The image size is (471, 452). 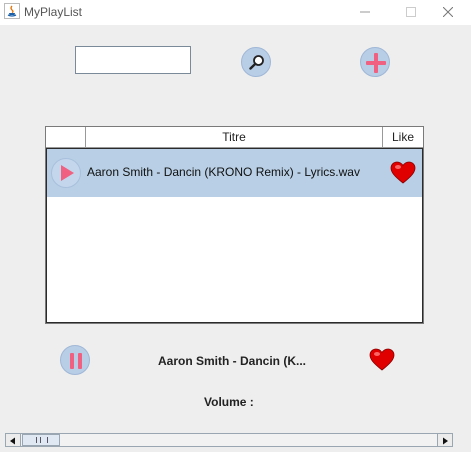 I want to click on play-icon, so click(x=67, y=173).